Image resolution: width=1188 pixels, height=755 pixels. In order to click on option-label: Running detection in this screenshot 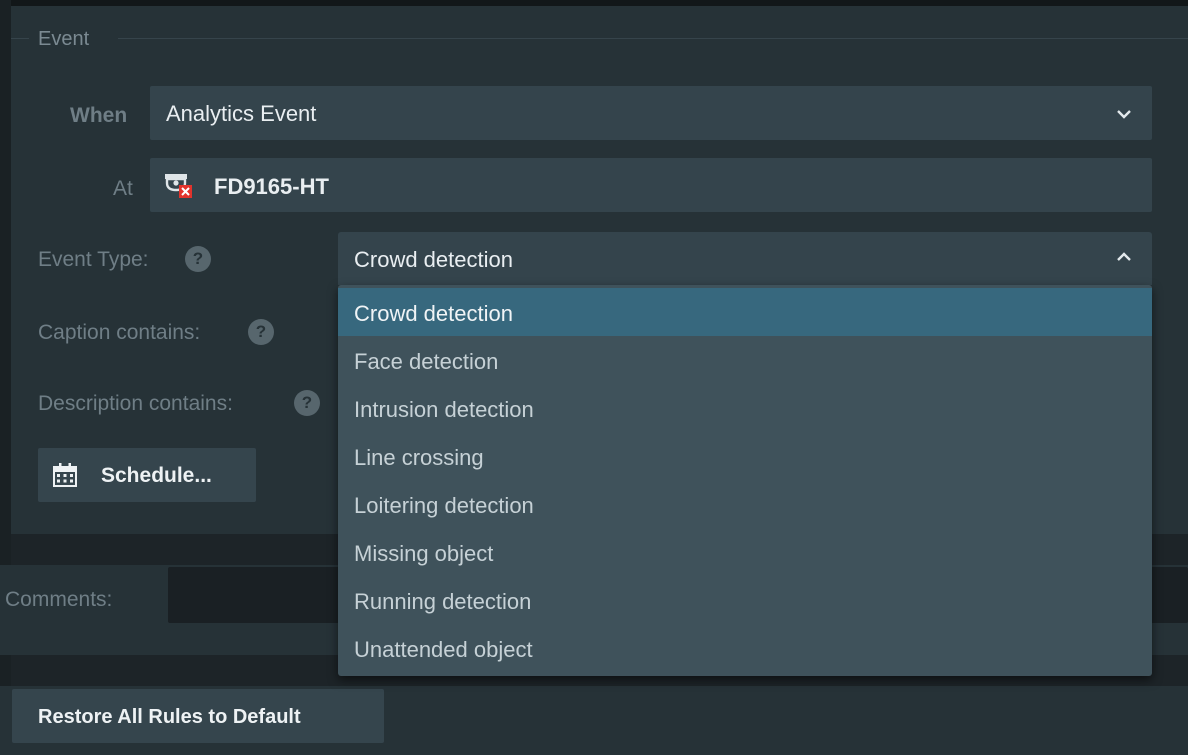, I will do `click(443, 601)`.